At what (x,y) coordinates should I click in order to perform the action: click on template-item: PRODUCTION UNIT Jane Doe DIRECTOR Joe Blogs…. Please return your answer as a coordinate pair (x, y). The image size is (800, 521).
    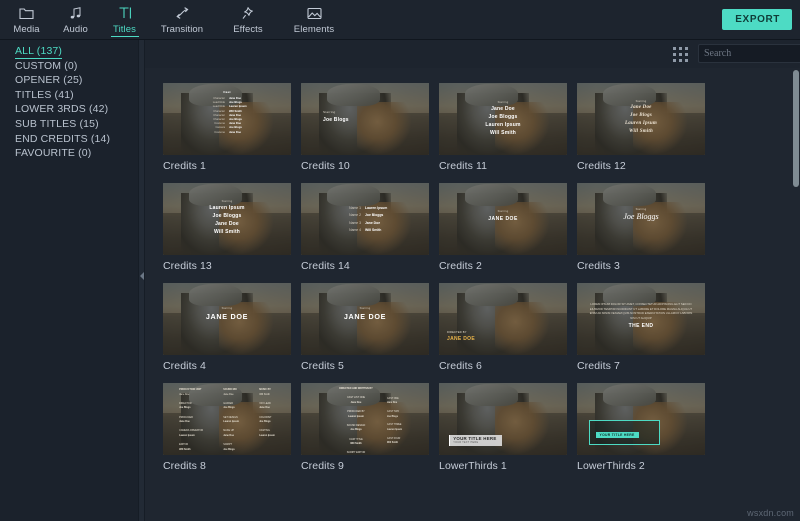
    Looking at the image, I should click on (231, 427).